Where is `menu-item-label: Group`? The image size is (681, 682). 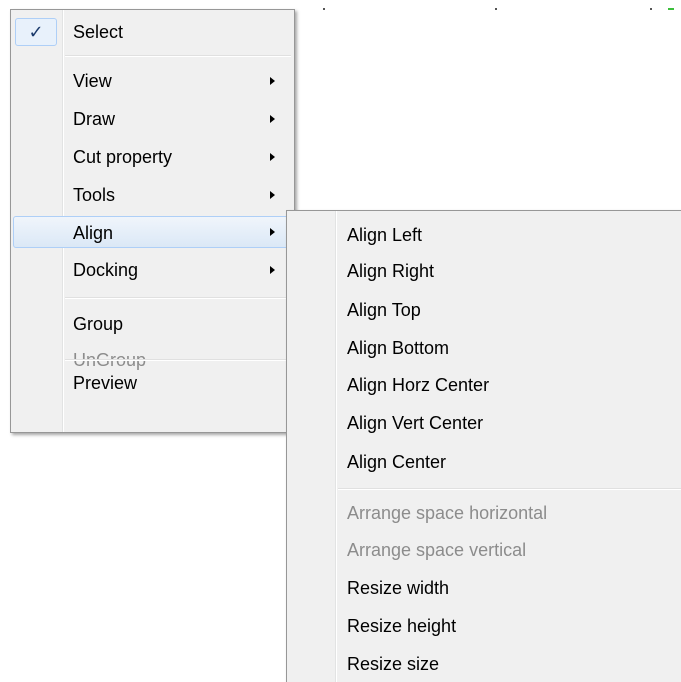
menu-item-label: Group is located at coordinates (98, 324).